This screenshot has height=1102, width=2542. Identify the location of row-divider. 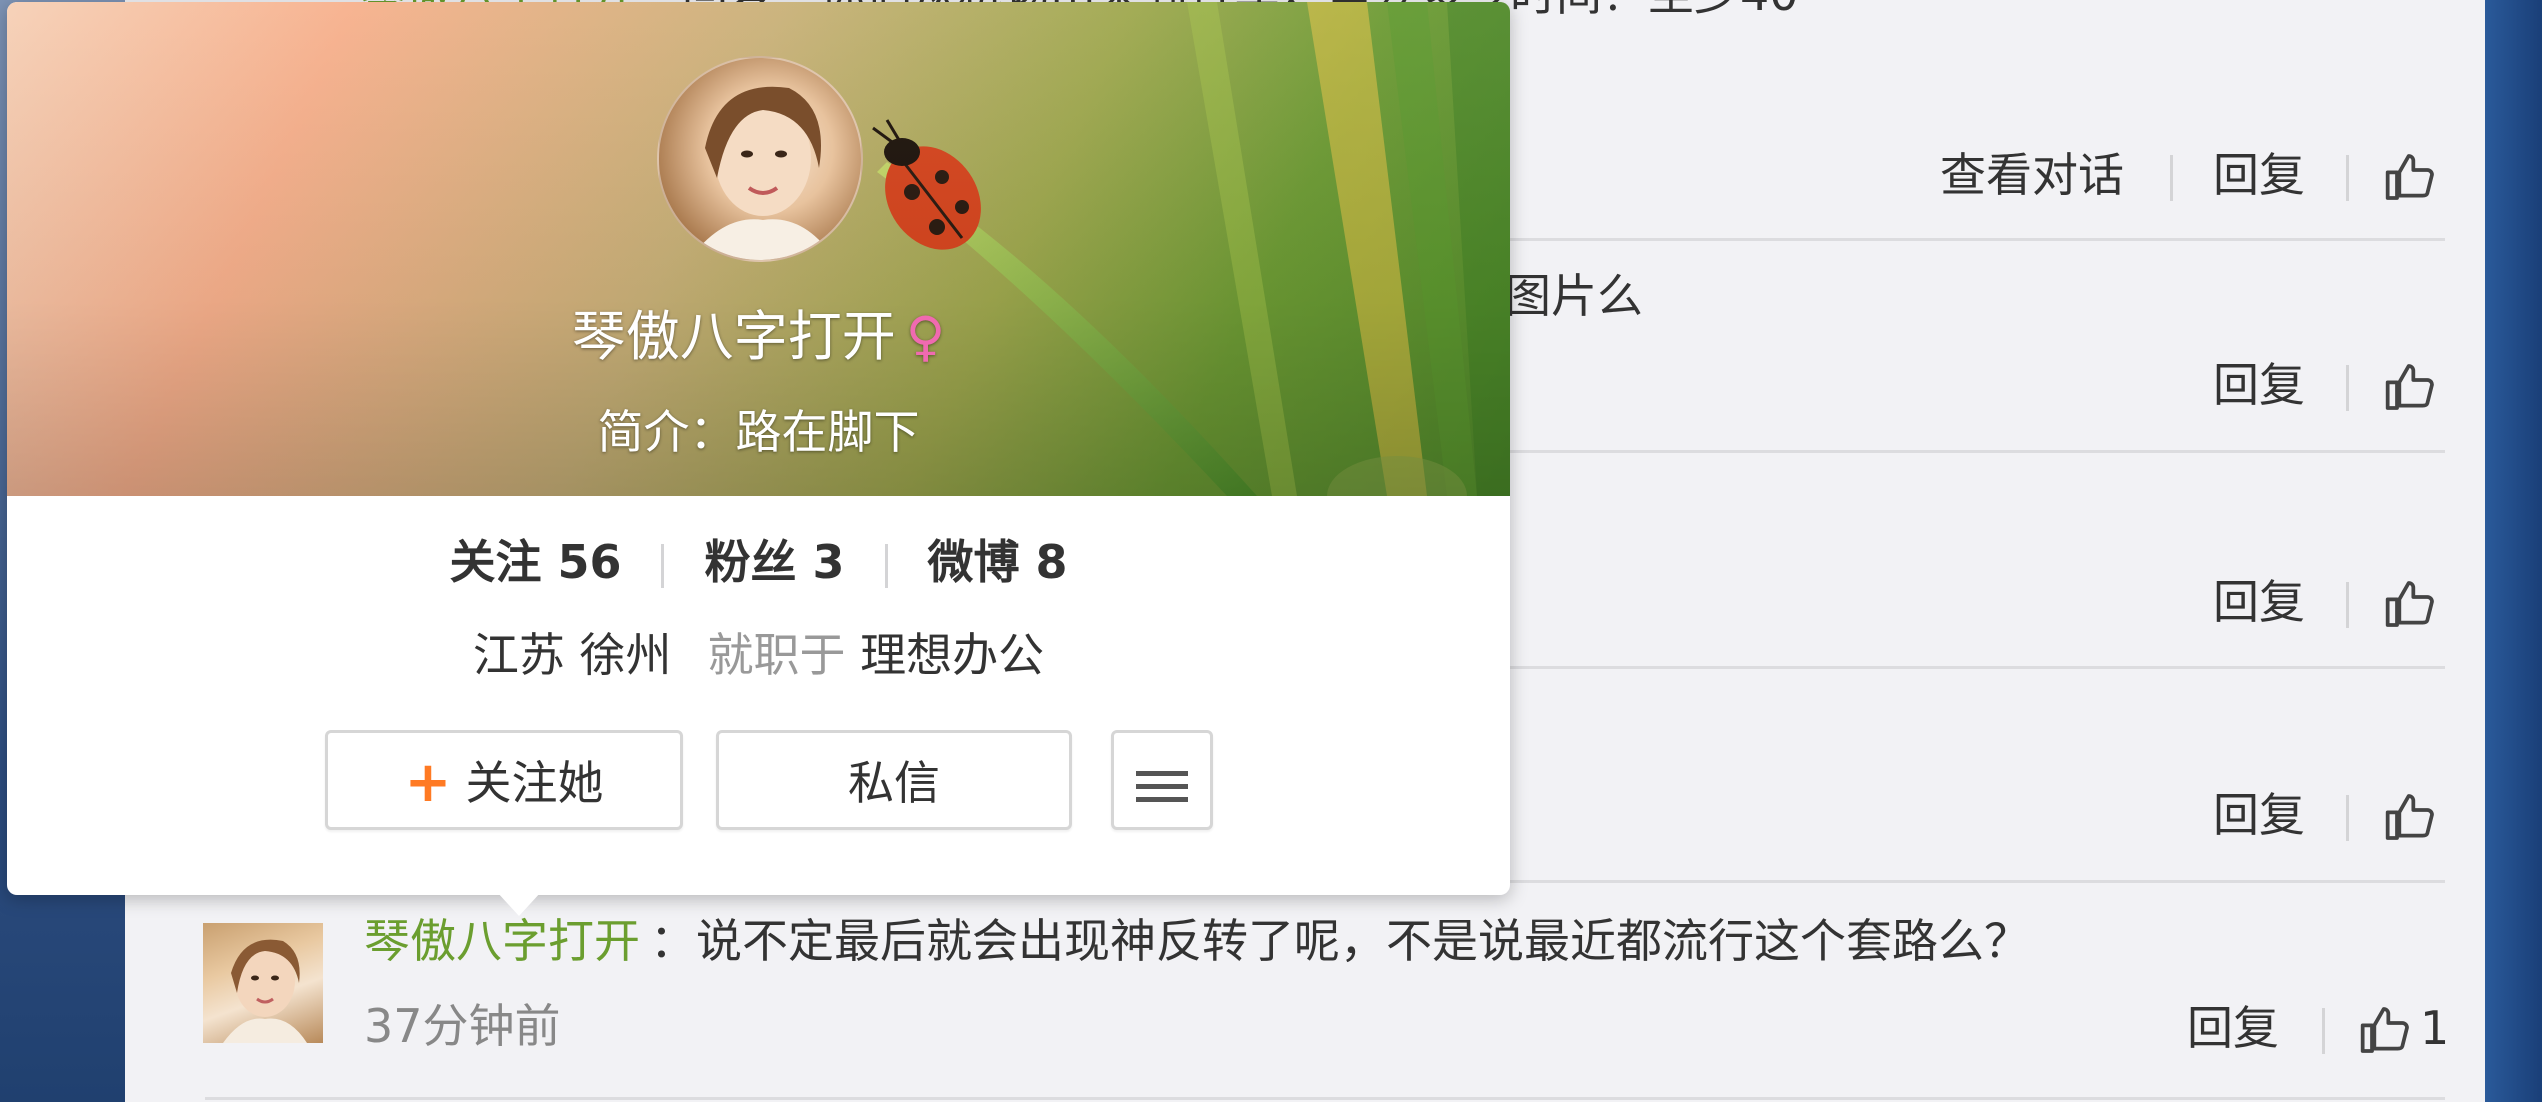
(1325, 1098).